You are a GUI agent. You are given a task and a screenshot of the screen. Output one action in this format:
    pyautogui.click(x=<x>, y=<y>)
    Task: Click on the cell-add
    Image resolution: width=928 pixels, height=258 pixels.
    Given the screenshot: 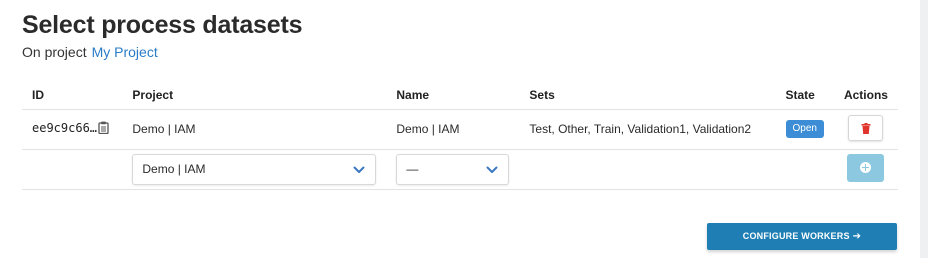 What is the action you would take?
    pyautogui.click(x=865, y=169)
    